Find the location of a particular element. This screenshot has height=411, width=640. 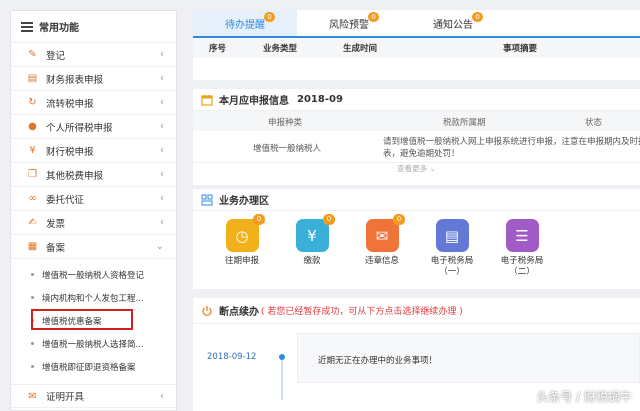

sidebar-item-other-tax: ❐ 其他税费申报 ‹ is located at coordinates (93, 175).